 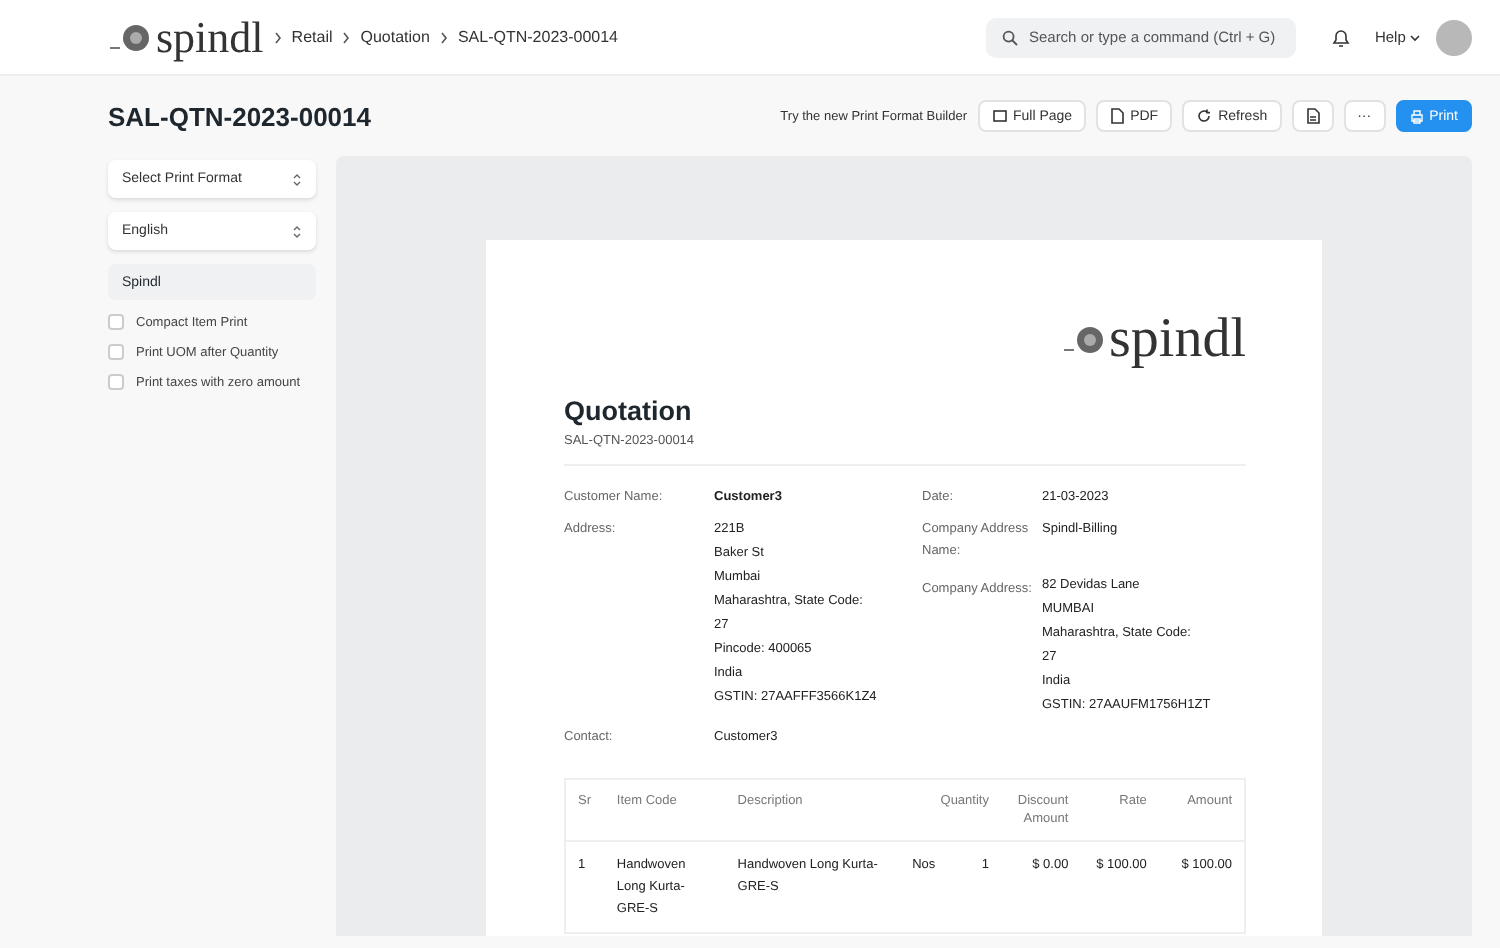 What do you see at coordinates (999, 116) in the screenshot?
I see `expand-icon` at bounding box center [999, 116].